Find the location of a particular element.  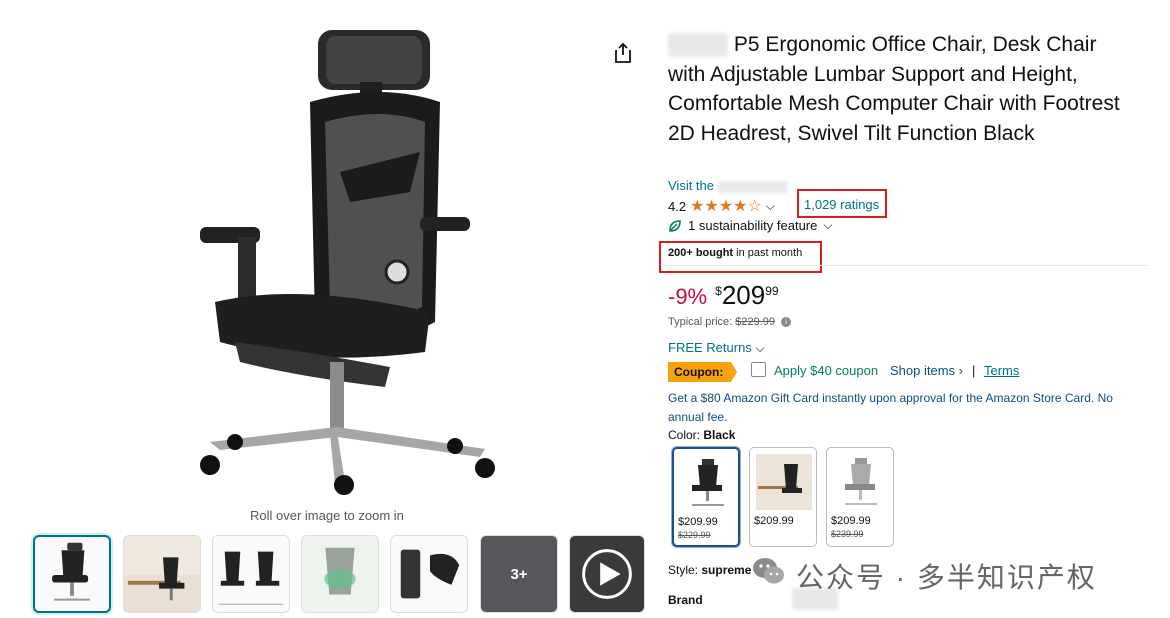

shop-items-link: Shop items › is located at coordinates (926, 370).